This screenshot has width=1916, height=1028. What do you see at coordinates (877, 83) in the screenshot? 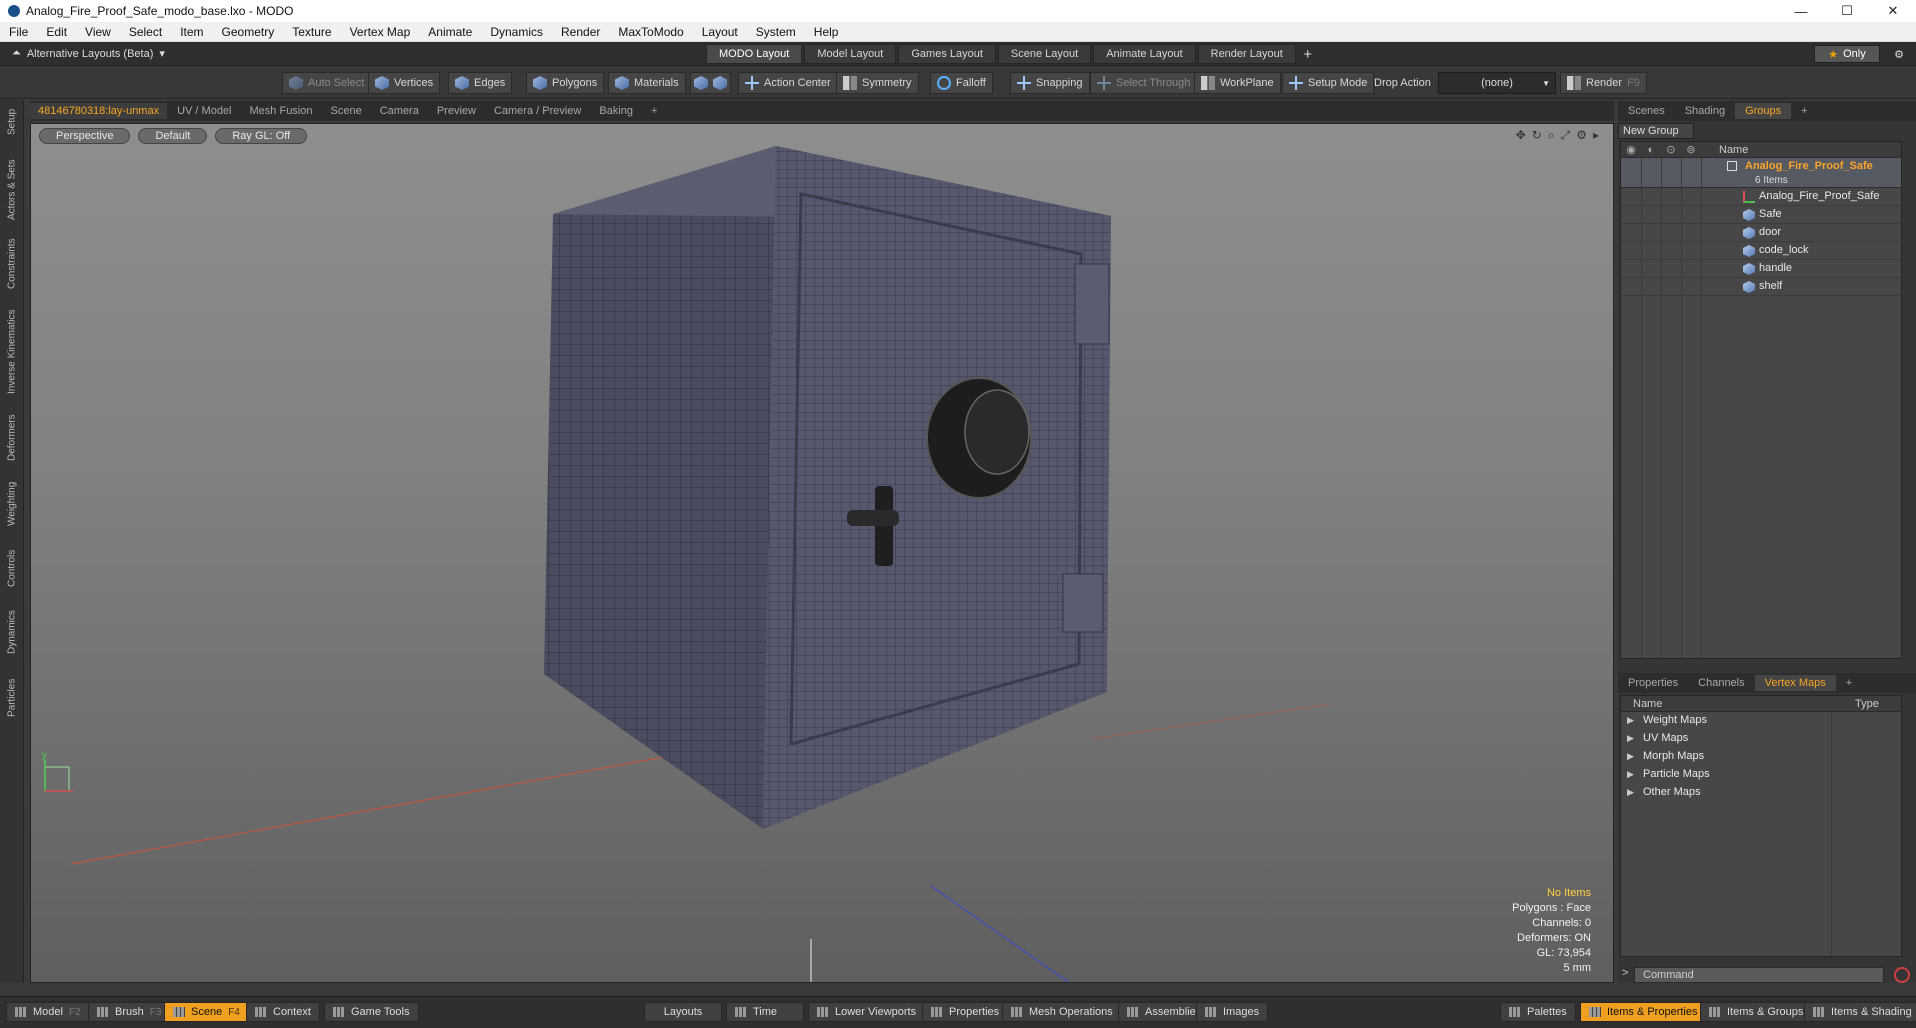
I see `symmetry-button: Symmetry` at bounding box center [877, 83].